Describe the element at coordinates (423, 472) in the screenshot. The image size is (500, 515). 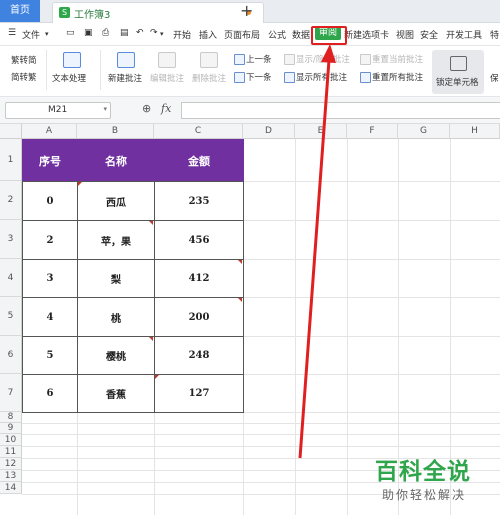
I see `watermark-title: 百科全说` at that location.